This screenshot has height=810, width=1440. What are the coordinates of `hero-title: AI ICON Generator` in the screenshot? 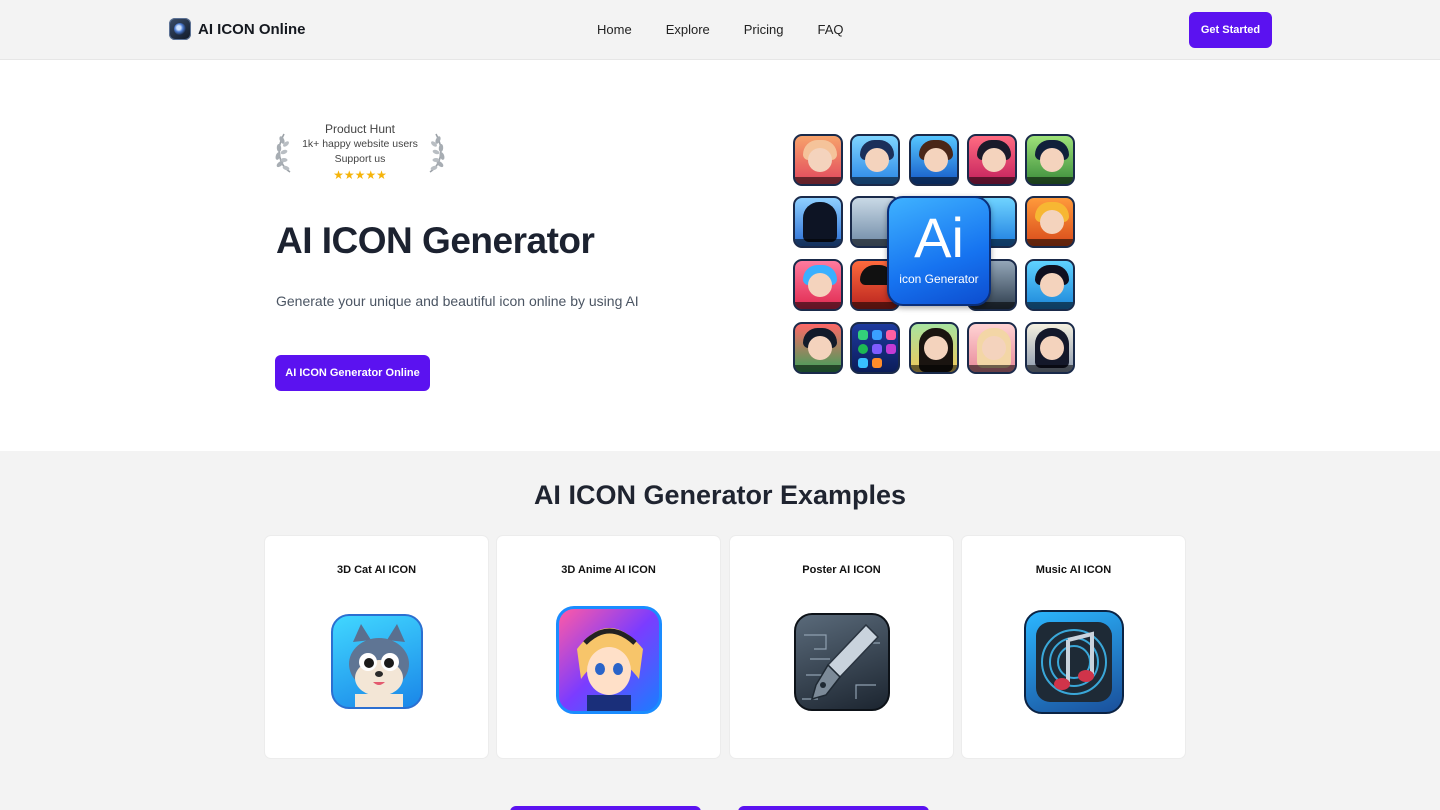 It's located at (435, 240).